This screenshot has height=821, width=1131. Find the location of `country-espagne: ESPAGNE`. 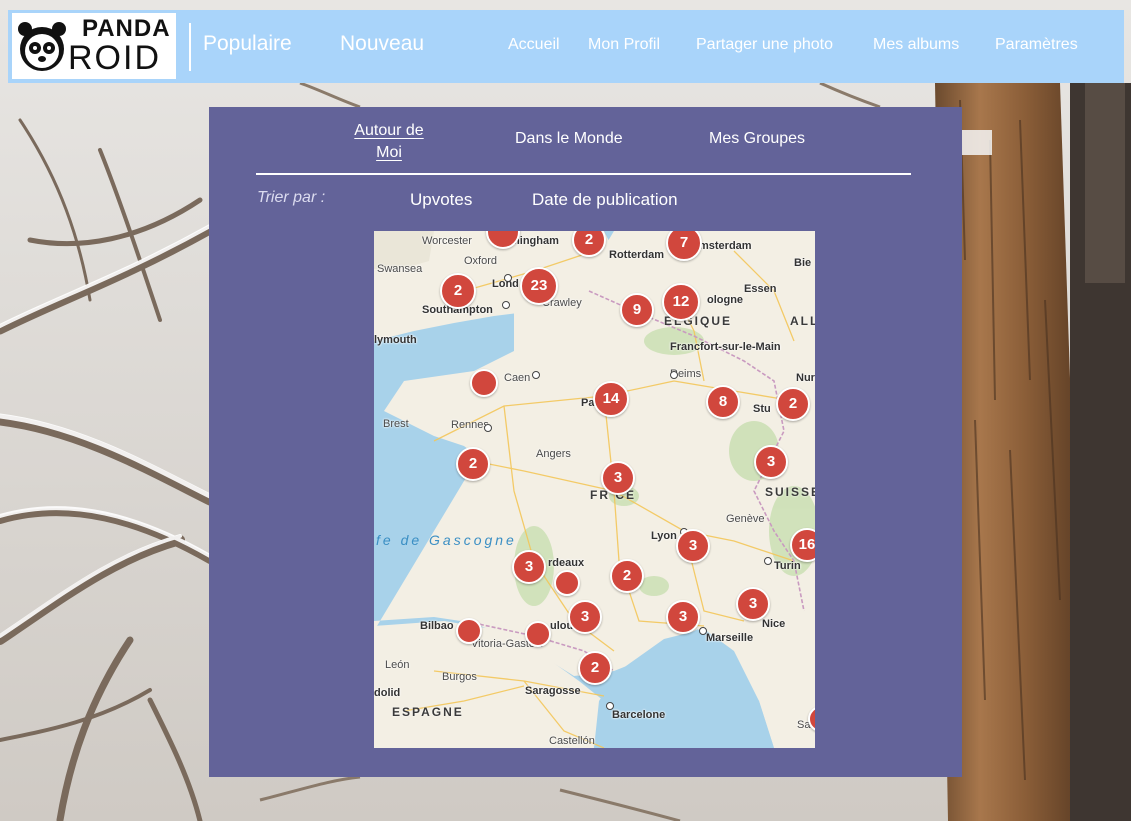

country-espagne: ESPAGNE is located at coordinates (428, 712).